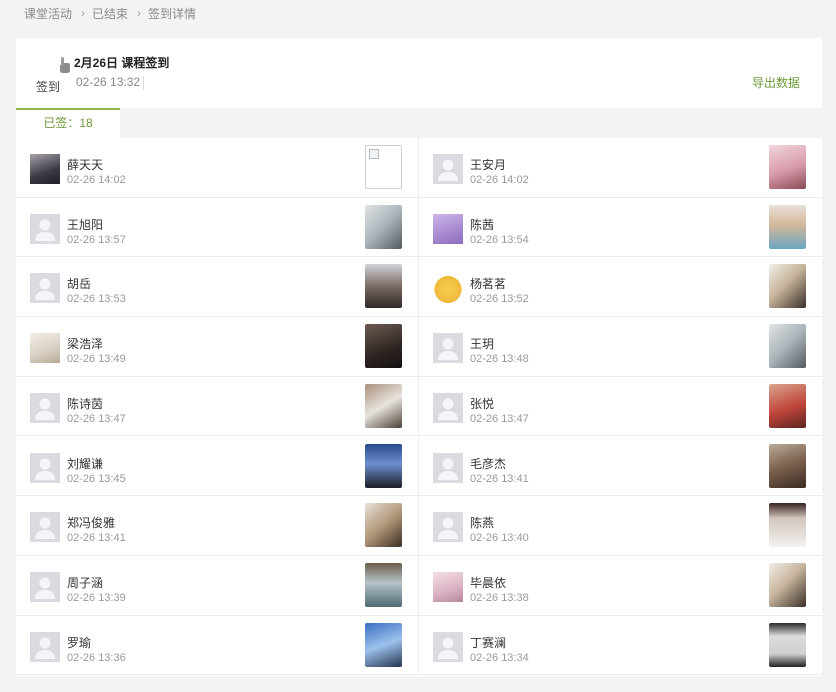 This screenshot has width=836, height=692. Describe the element at coordinates (499, 239) in the screenshot. I see `checkin-time: 02-26 13:54` at that location.